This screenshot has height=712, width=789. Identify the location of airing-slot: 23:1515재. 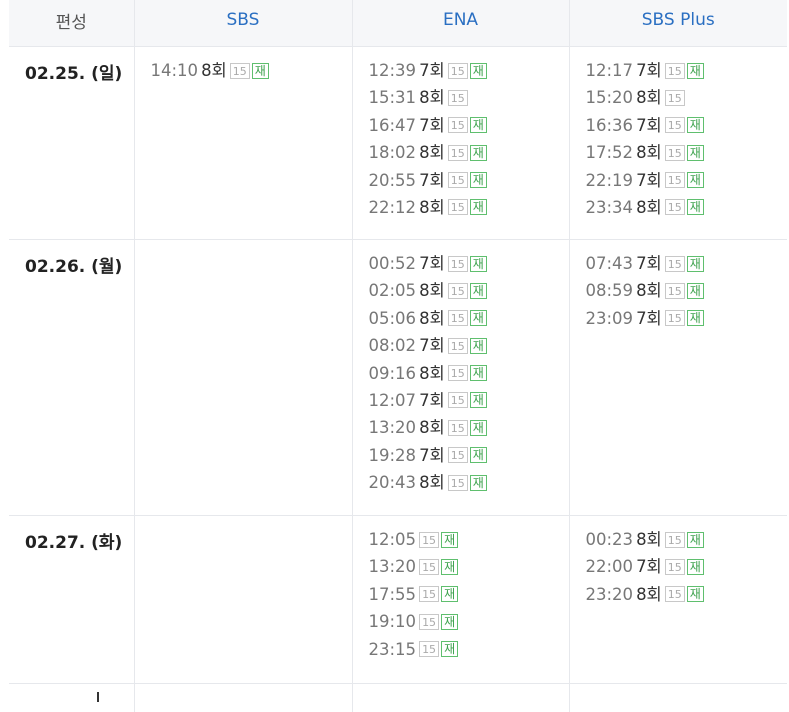
(469, 649).